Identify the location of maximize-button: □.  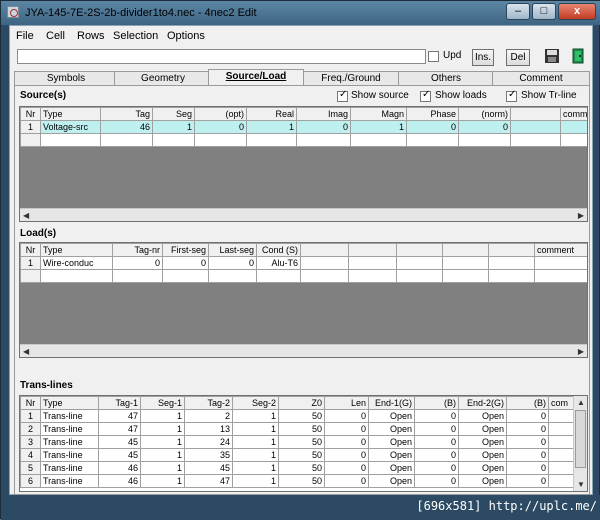
(544, 11).